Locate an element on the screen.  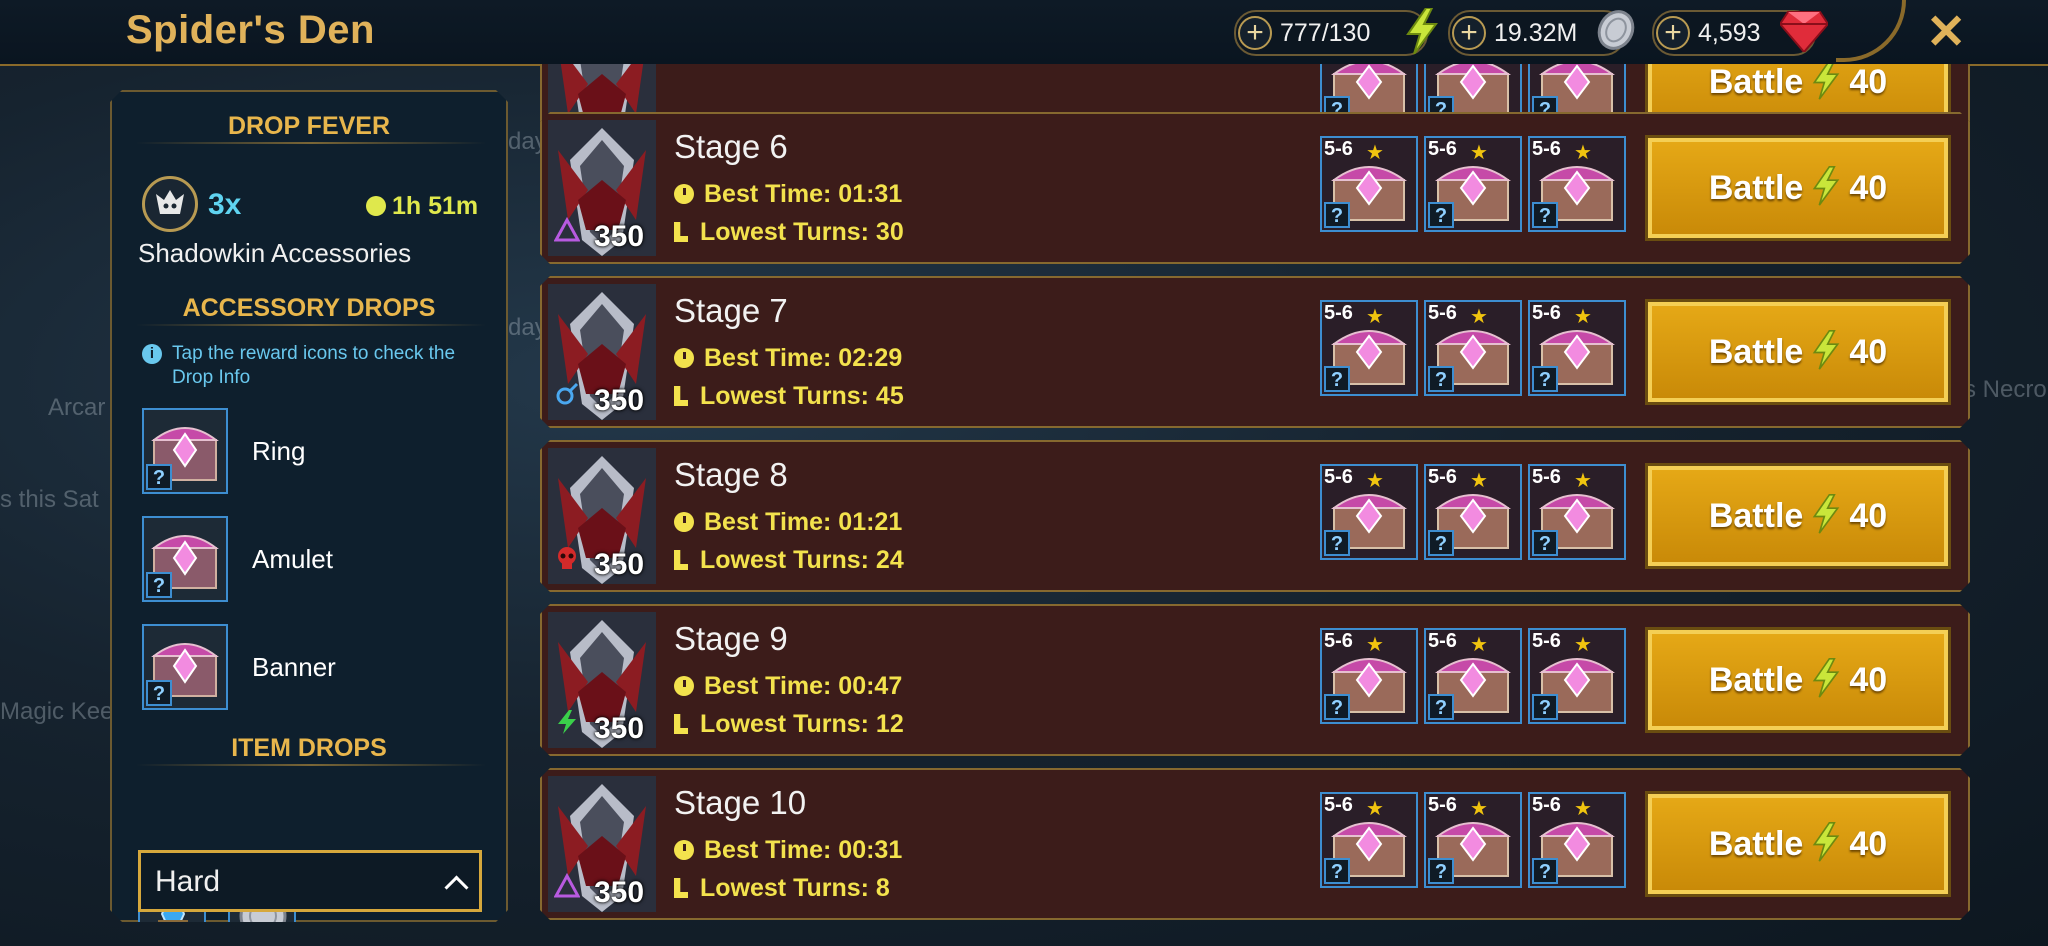
accessory-drop-ring: ? Ring is located at coordinates (312, 452).